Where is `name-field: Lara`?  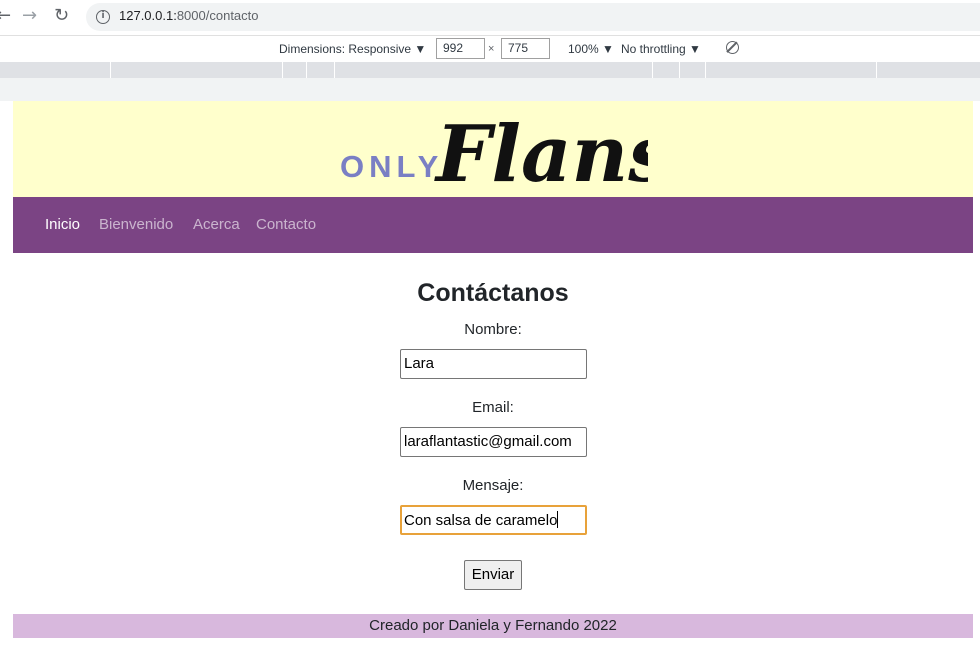
name-field: Lara is located at coordinates (493, 364).